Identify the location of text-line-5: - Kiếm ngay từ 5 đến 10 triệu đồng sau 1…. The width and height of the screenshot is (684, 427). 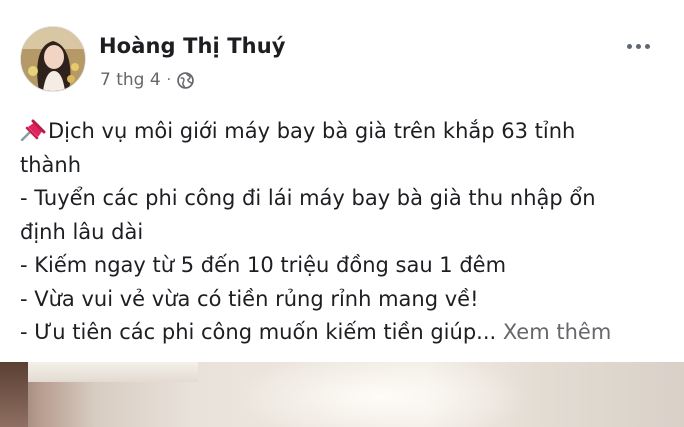
(263, 265).